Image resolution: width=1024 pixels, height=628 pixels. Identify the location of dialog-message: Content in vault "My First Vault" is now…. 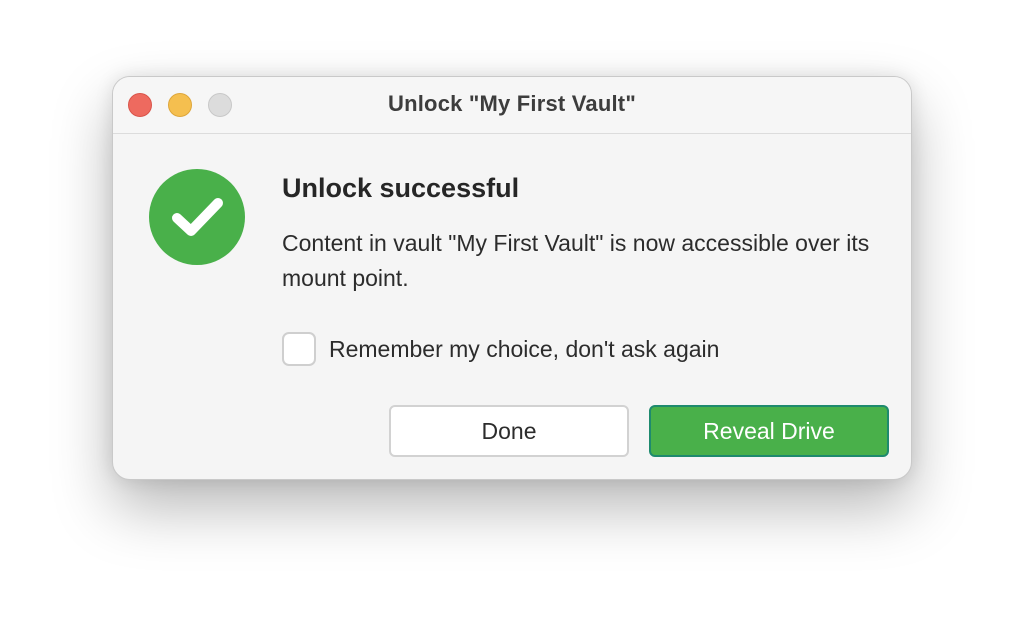
(576, 260).